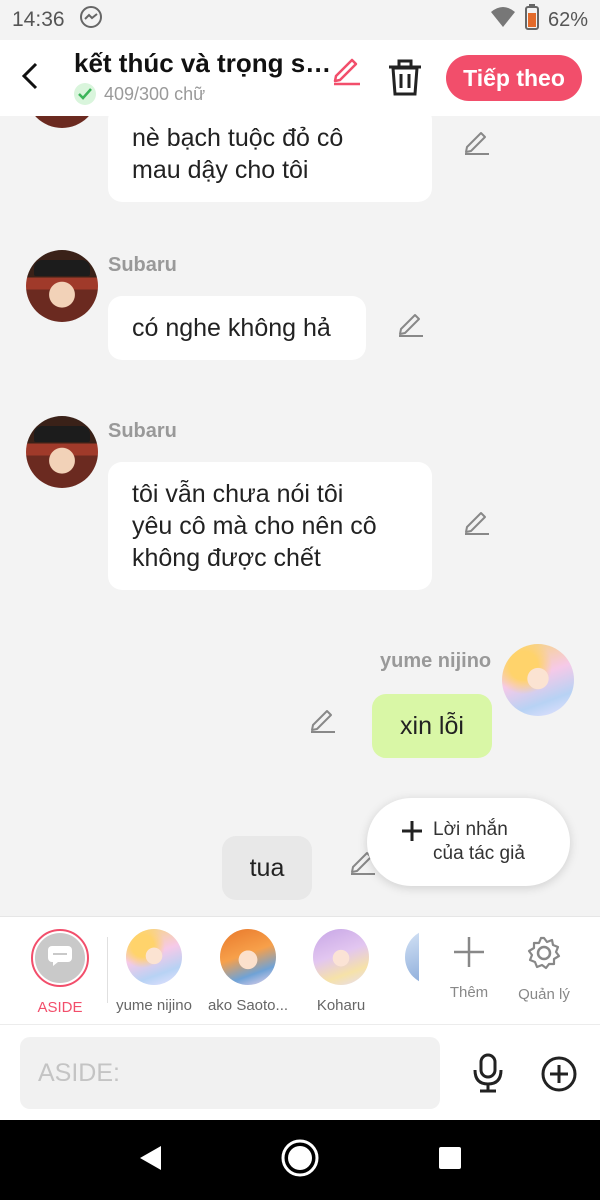 The image size is (600, 1200). What do you see at coordinates (107, 970) in the screenshot?
I see `divider` at bounding box center [107, 970].